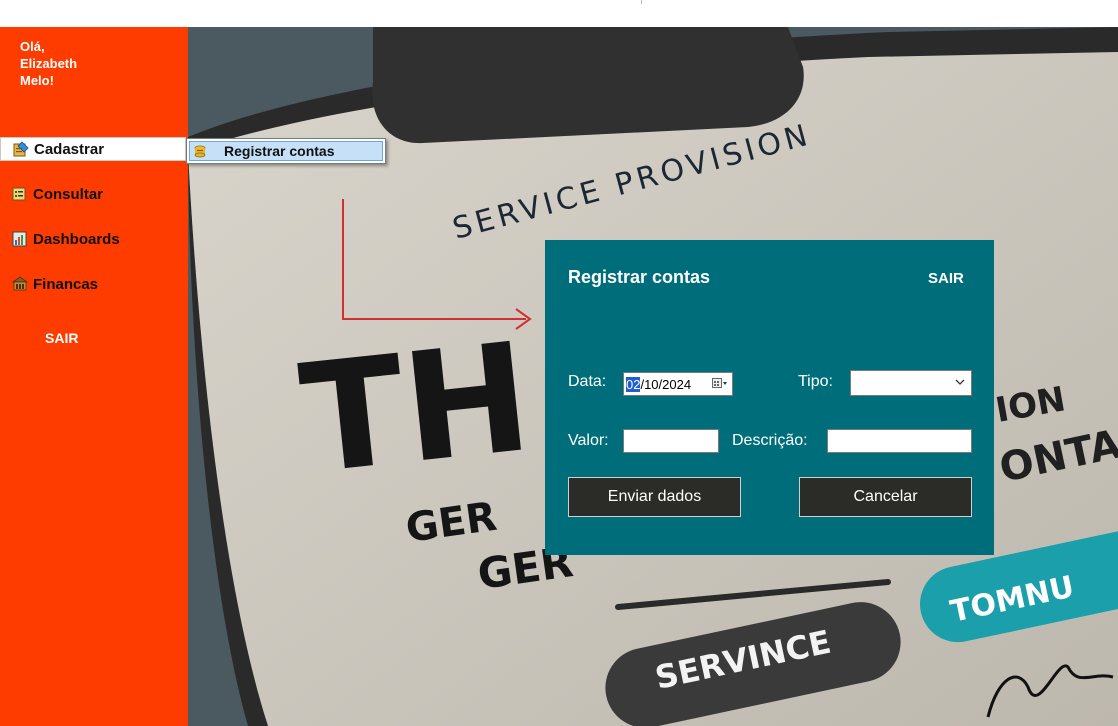 Image resolution: width=1118 pixels, height=726 pixels. I want to click on search-list-icon, so click(19, 194).